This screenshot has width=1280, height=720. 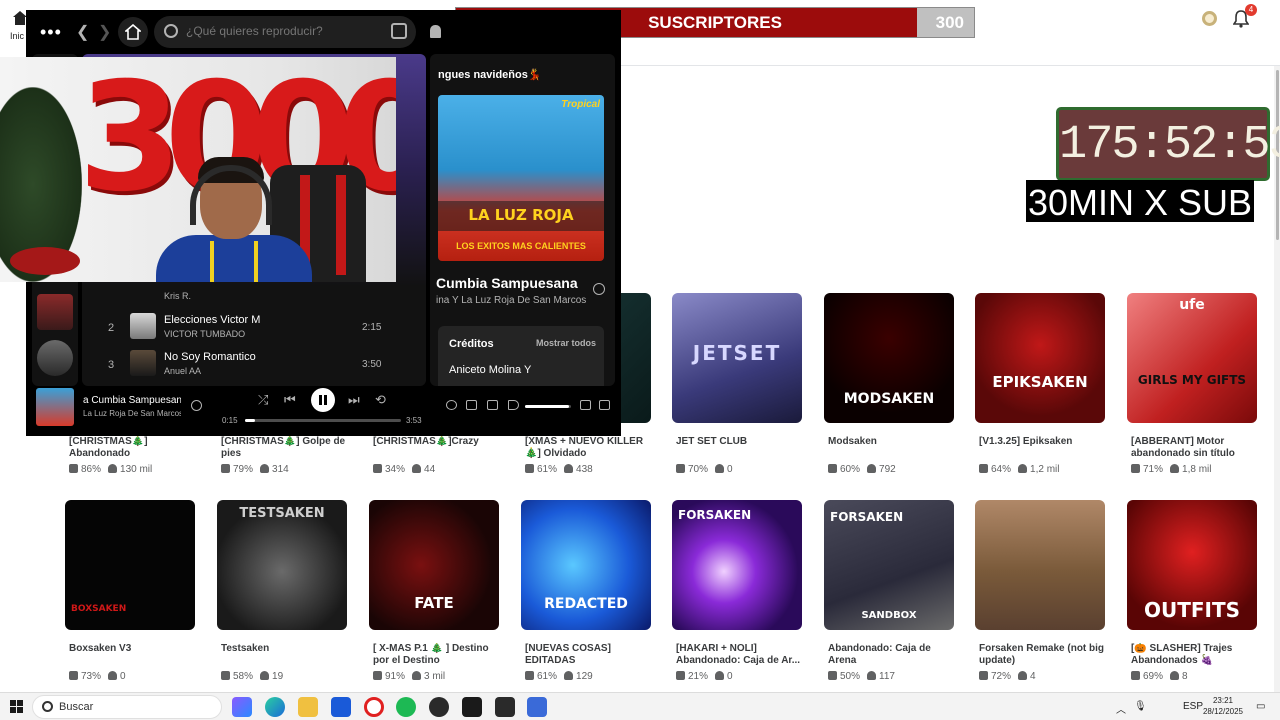 I want to click on game-thumbnail: FORSAKEN SANDBOX, so click(x=889, y=565).